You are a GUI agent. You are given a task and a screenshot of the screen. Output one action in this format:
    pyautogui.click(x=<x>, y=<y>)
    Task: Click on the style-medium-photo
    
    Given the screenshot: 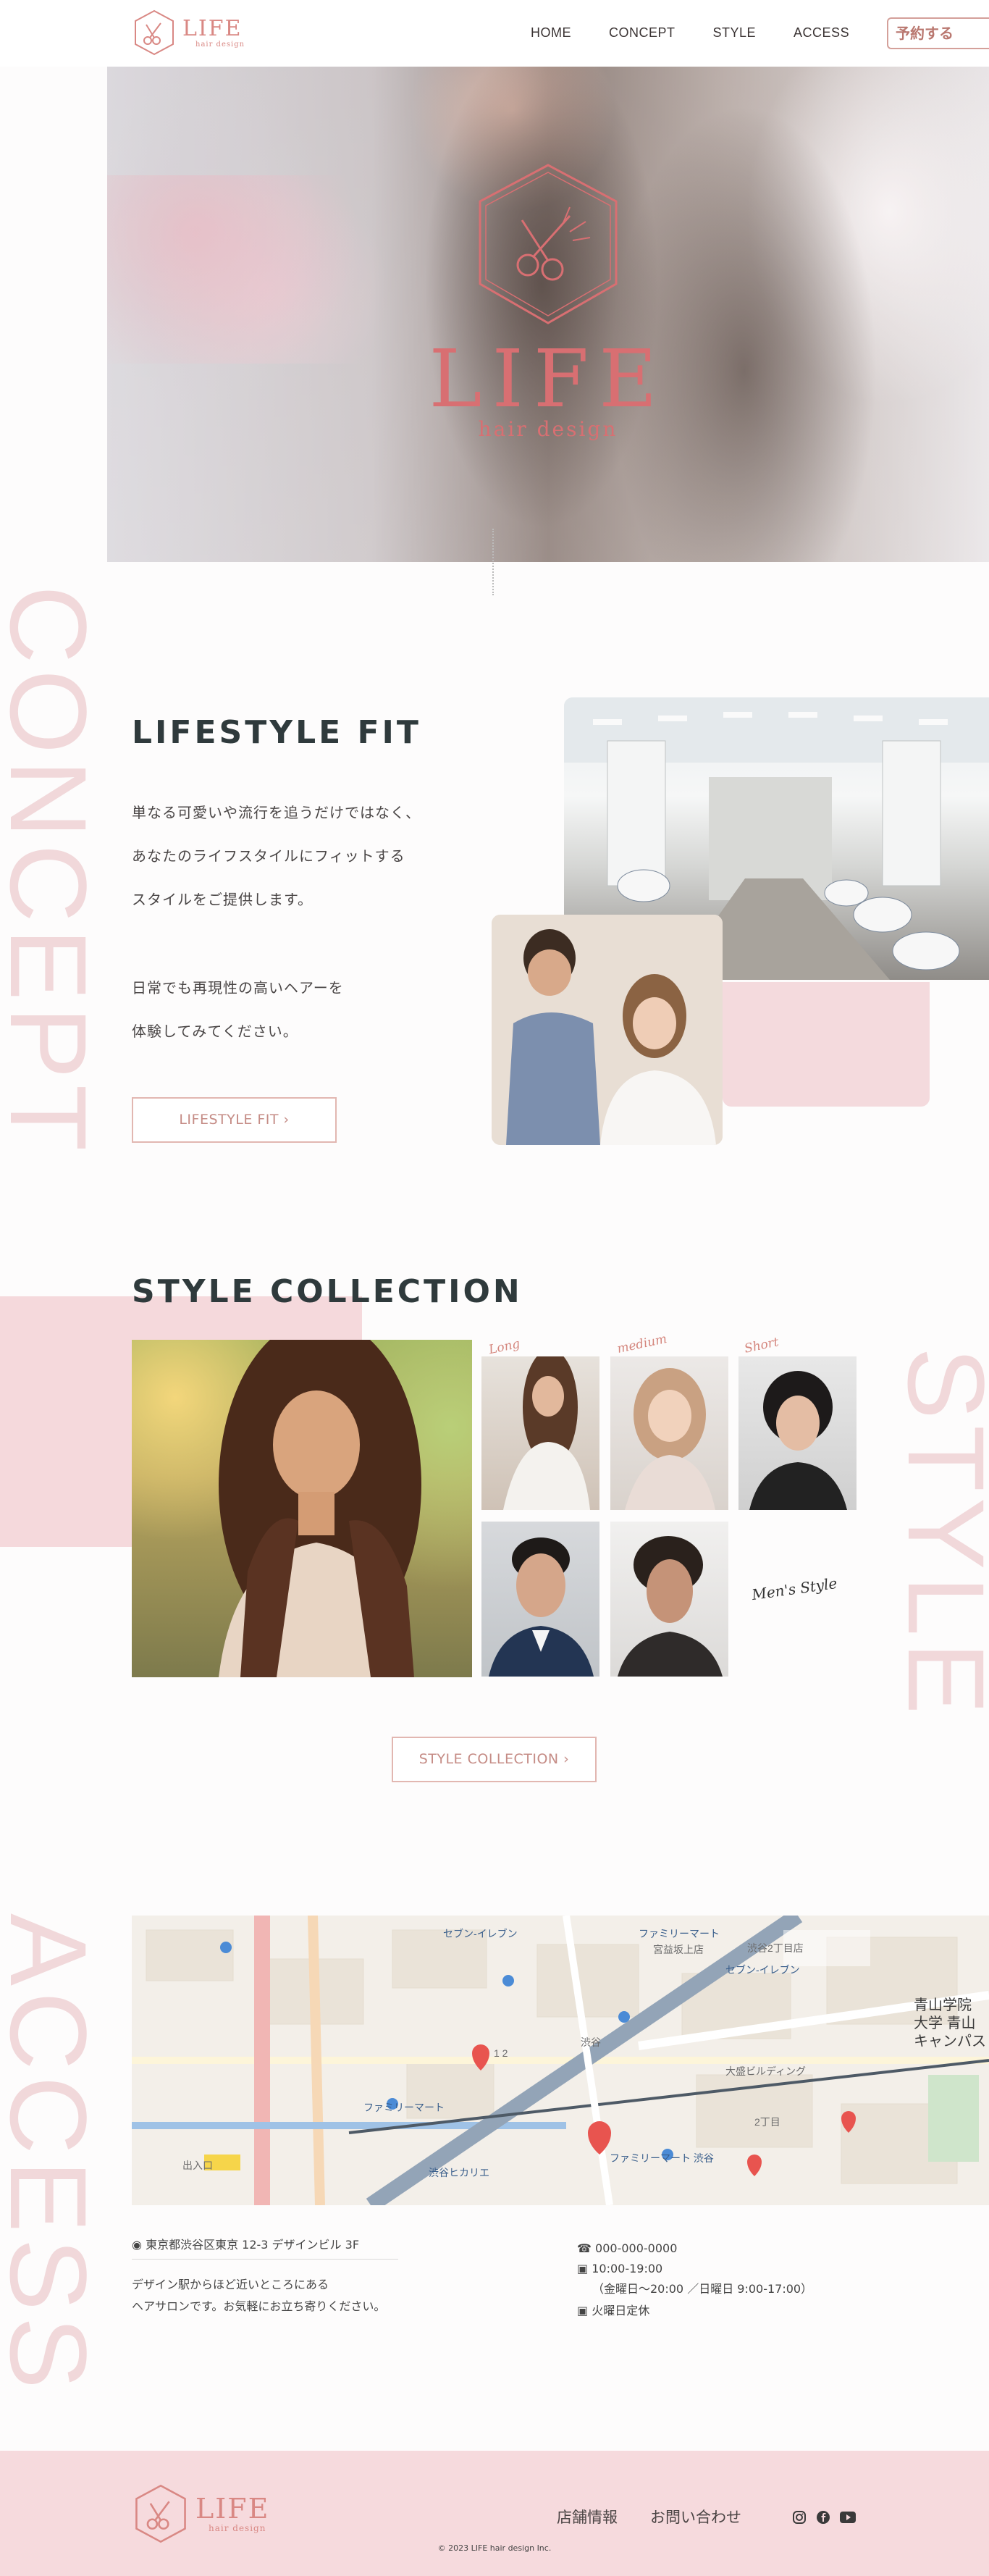 What is the action you would take?
    pyautogui.click(x=669, y=1433)
    